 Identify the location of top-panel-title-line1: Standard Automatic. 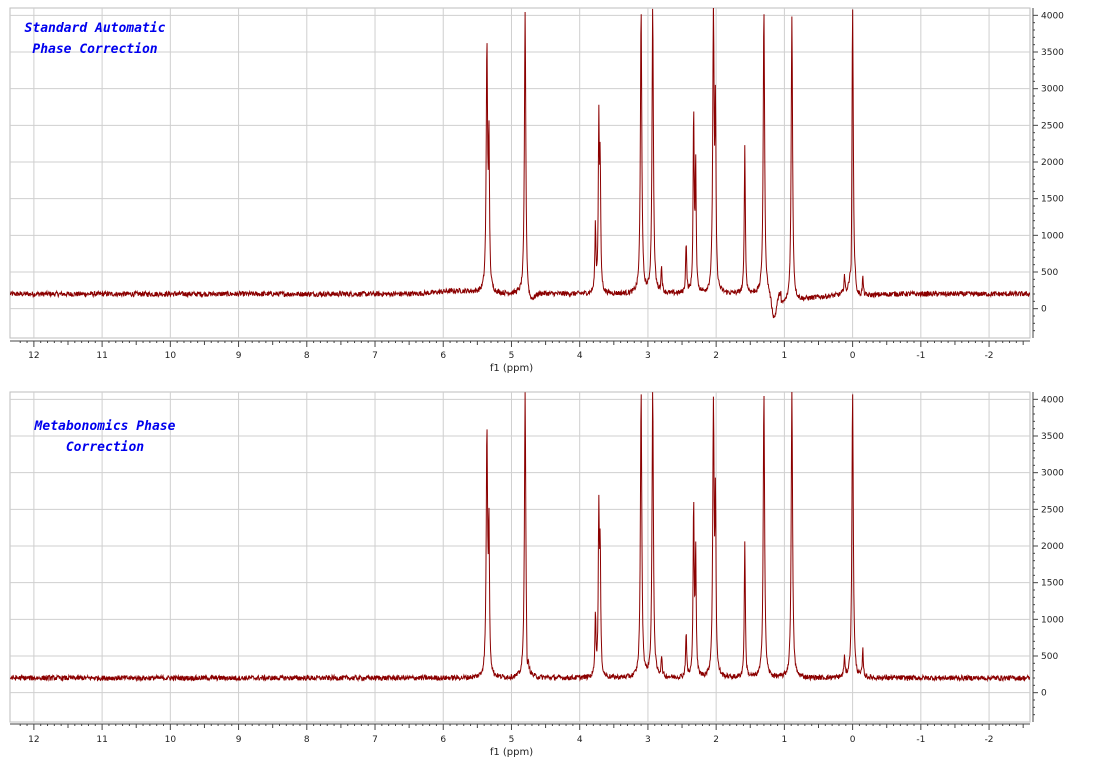
(95, 28).